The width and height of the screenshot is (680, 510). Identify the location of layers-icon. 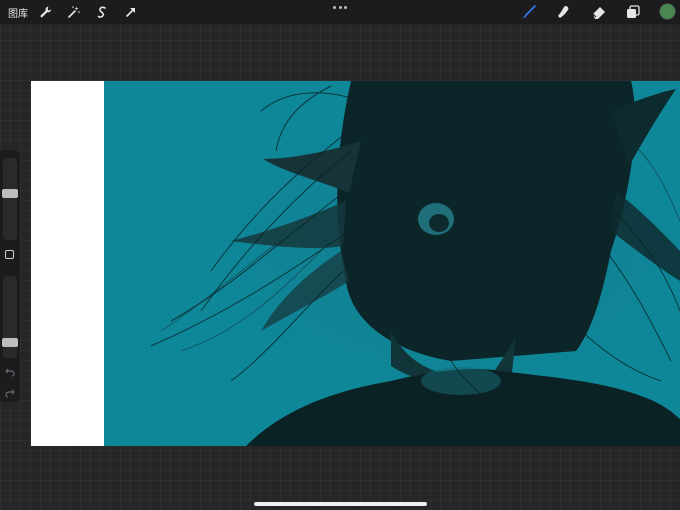
(633, 12).